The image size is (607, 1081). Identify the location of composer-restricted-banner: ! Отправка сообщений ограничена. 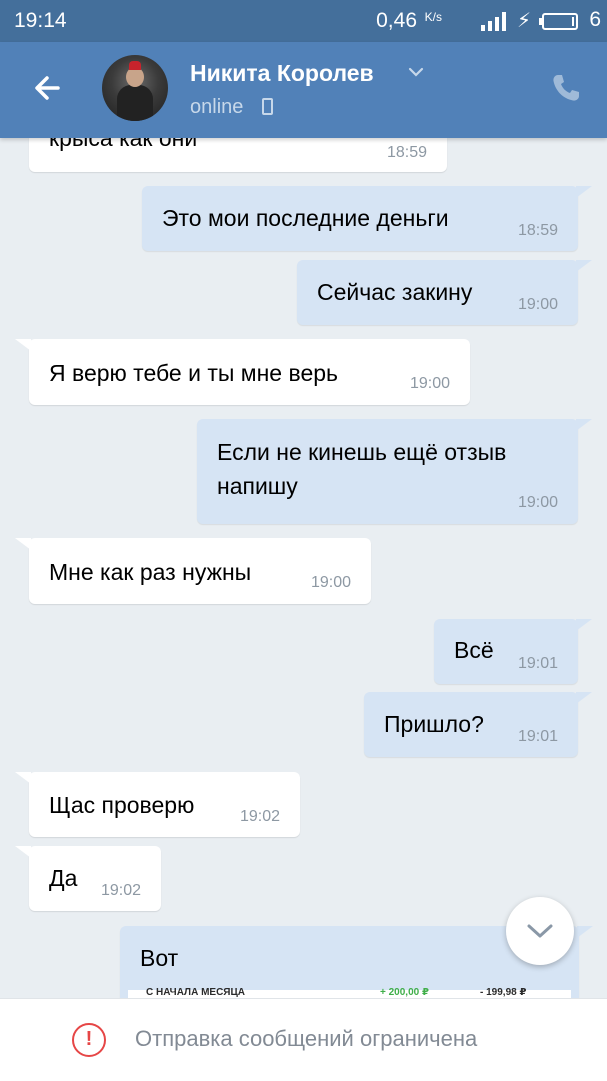
(303, 1039).